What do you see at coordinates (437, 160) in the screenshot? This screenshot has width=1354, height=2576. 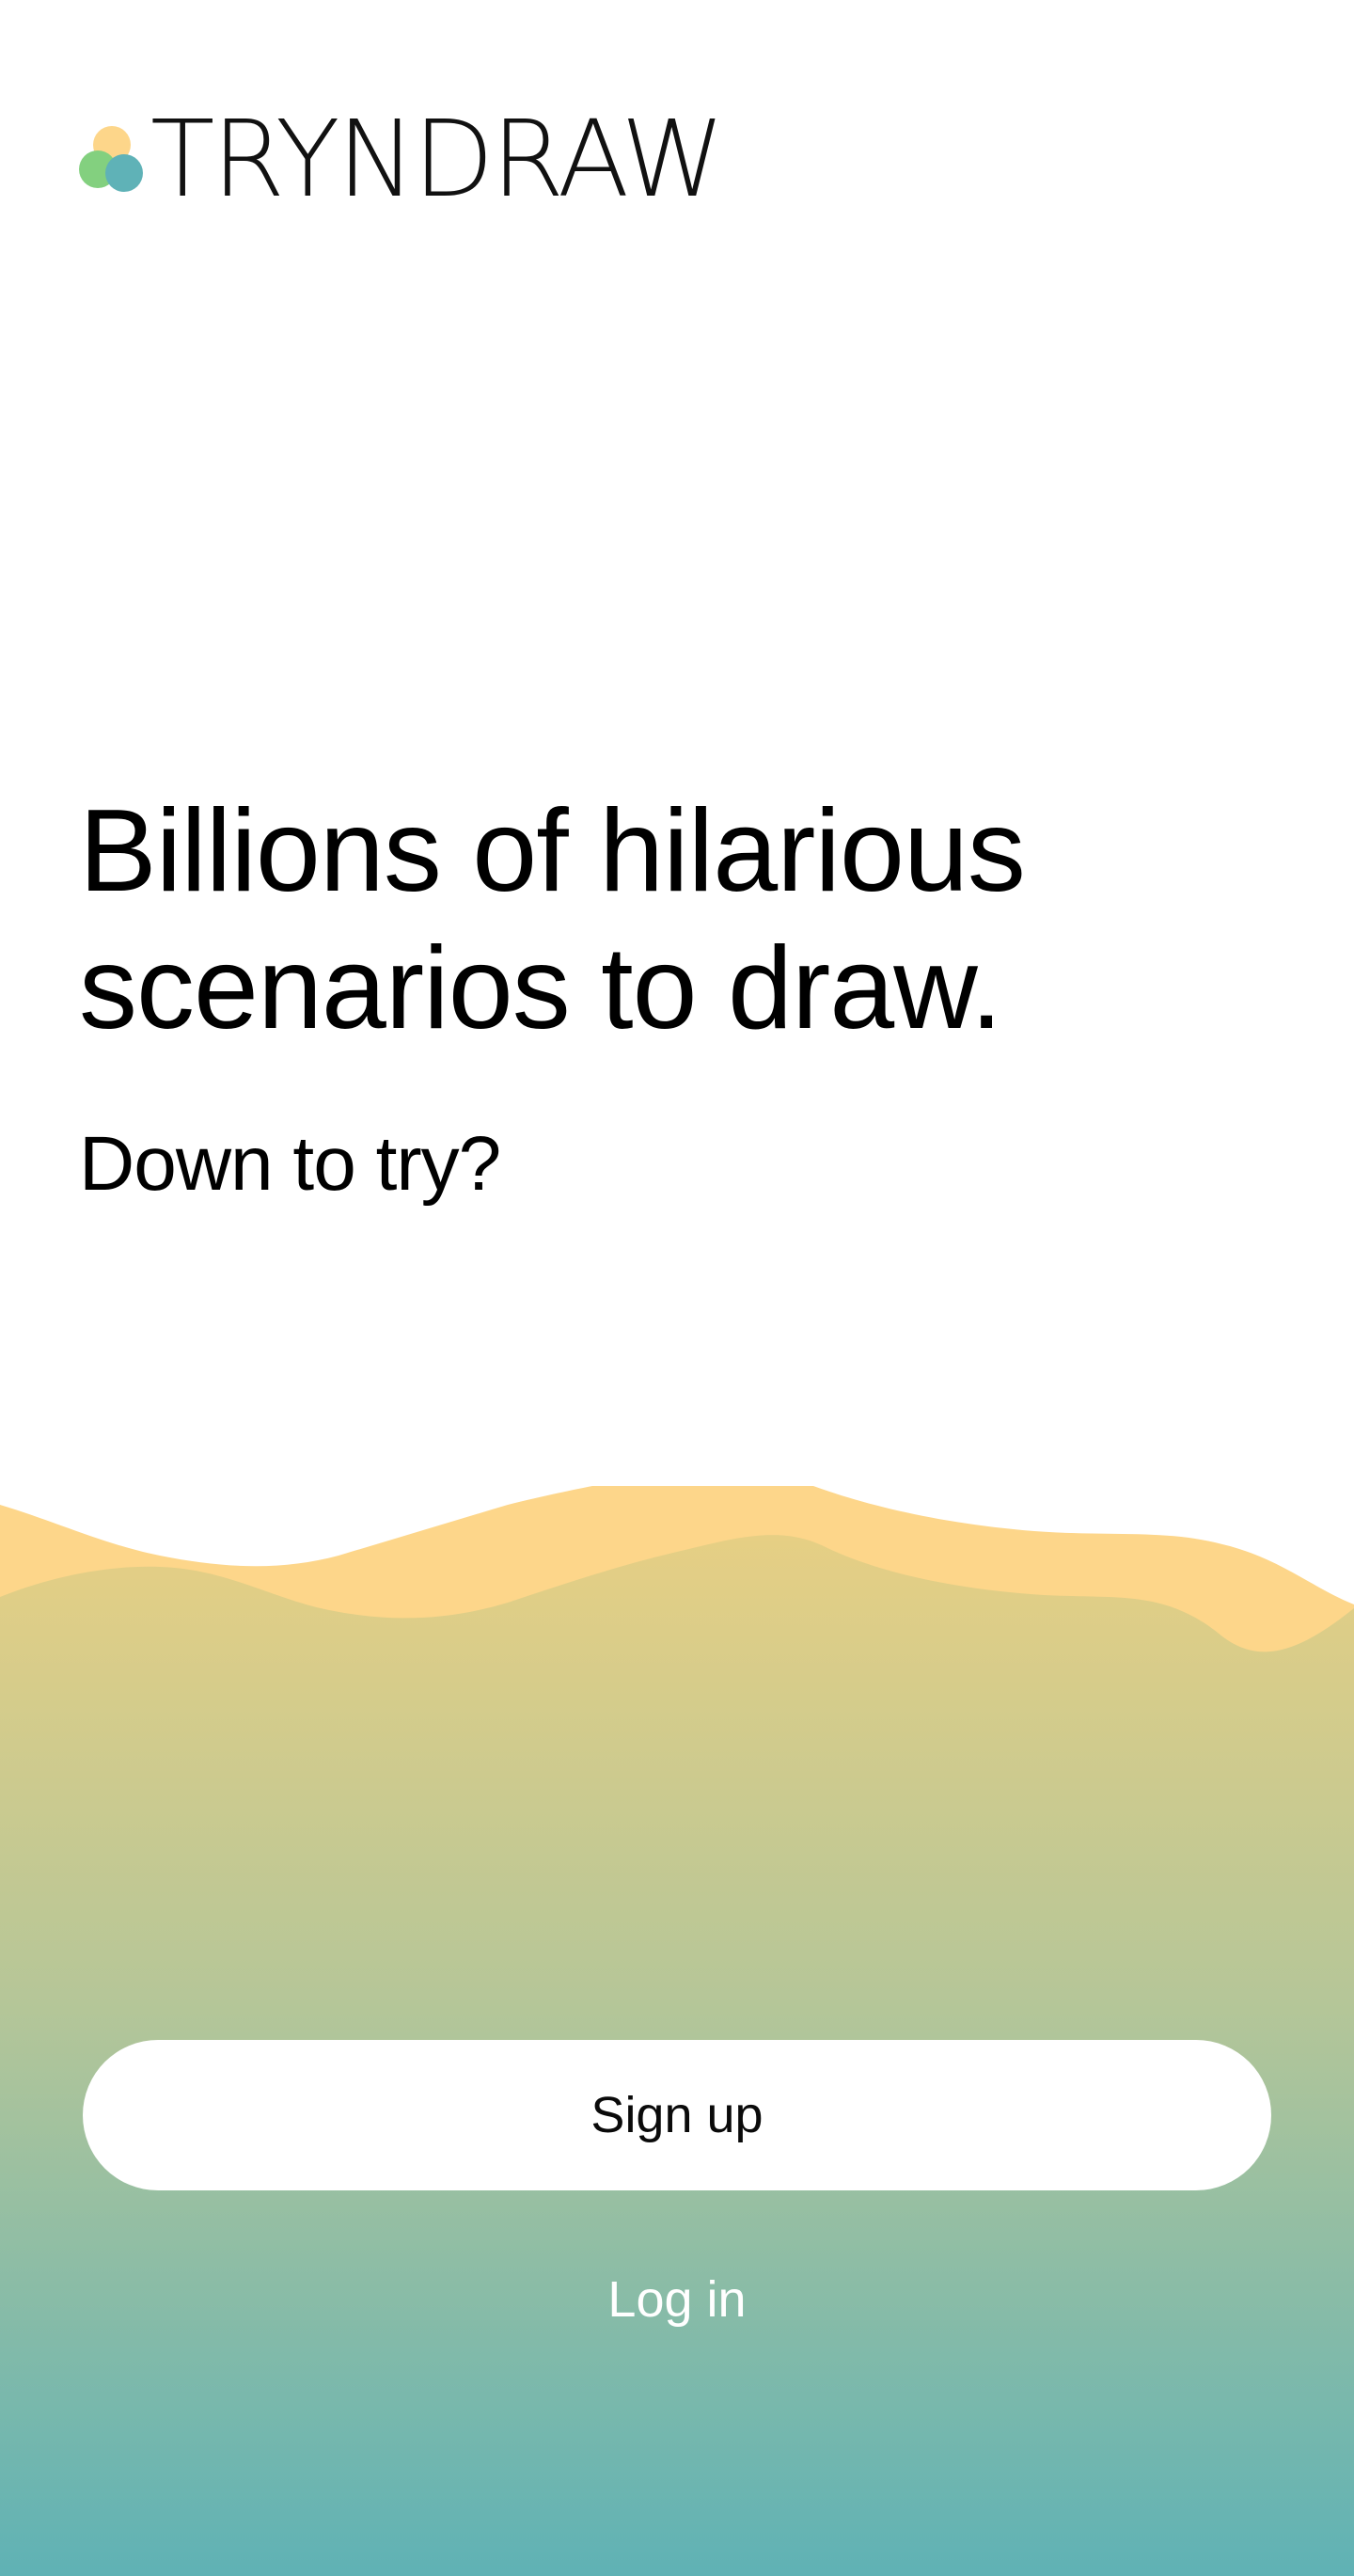 I see `brand-name: TRYNDRAW` at bounding box center [437, 160].